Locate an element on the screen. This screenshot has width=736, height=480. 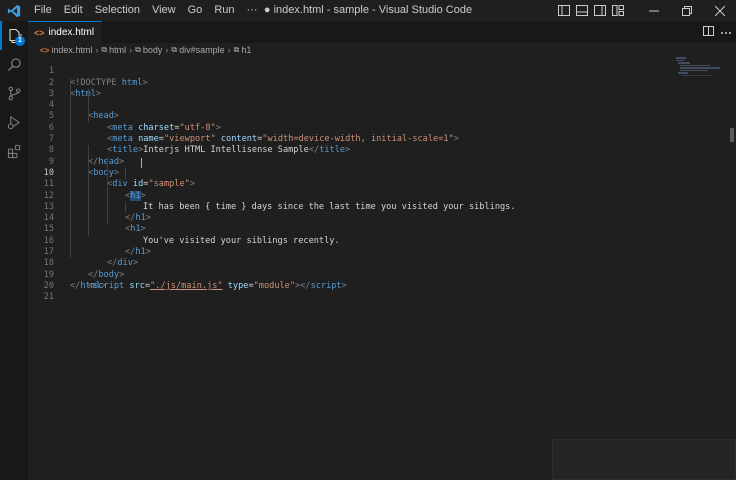
breadcrumb-html: ⧉ html is located at coordinates (113, 50).